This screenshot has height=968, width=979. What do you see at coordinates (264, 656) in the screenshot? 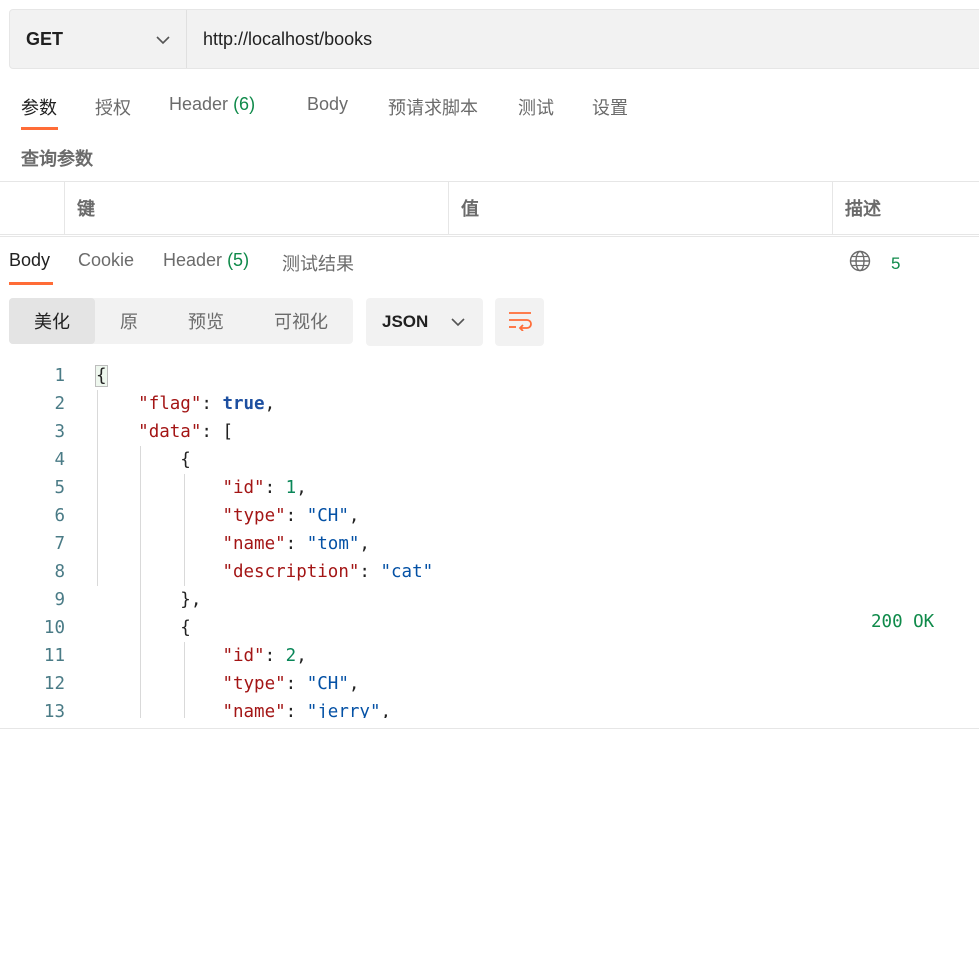
I see `code-text: "id": 2,` at bounding box center [264, 656].